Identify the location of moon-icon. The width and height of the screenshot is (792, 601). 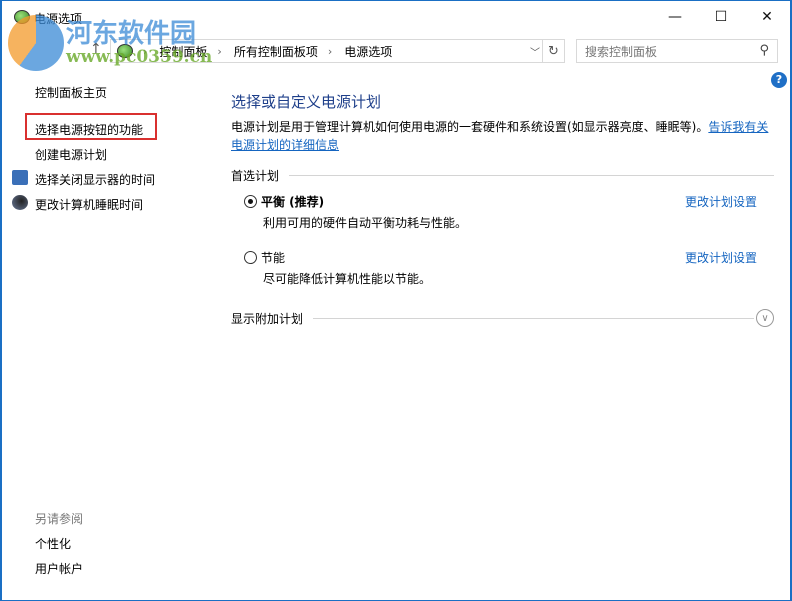
(20, 202).